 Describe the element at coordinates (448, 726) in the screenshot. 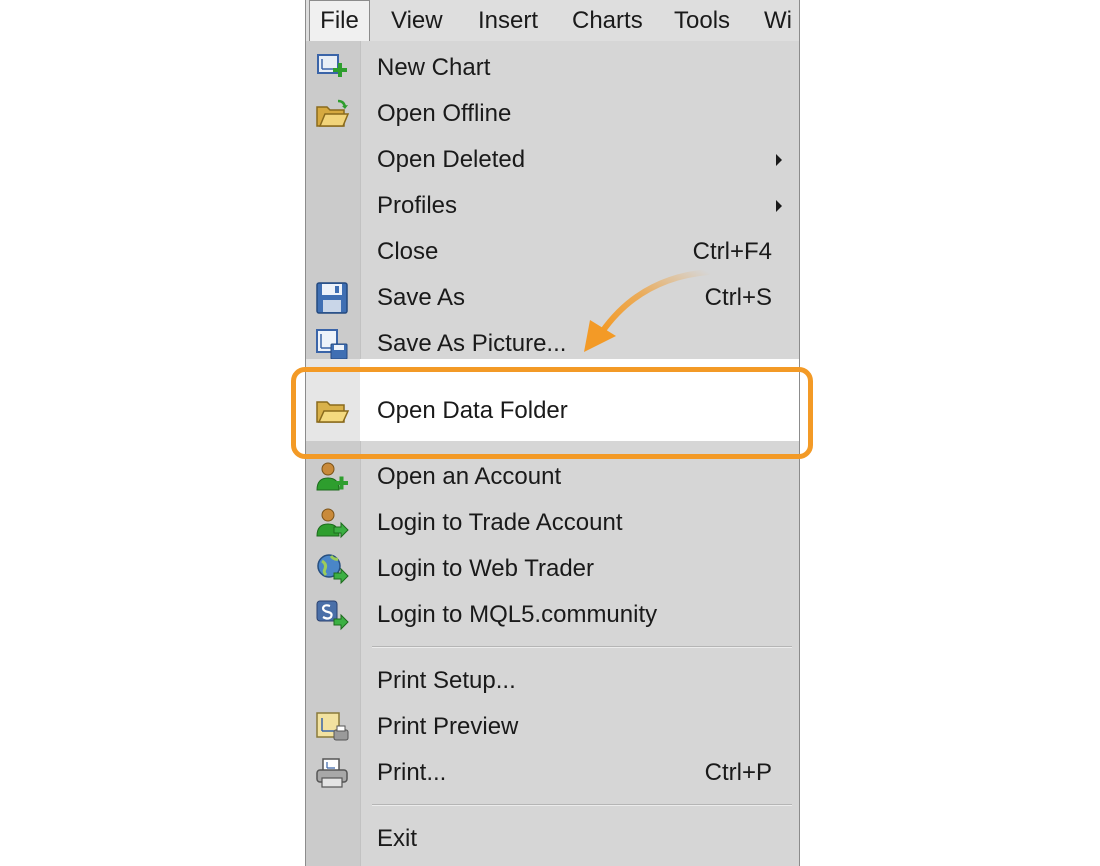

I see `menu-item-label: Print Preview` at that location.